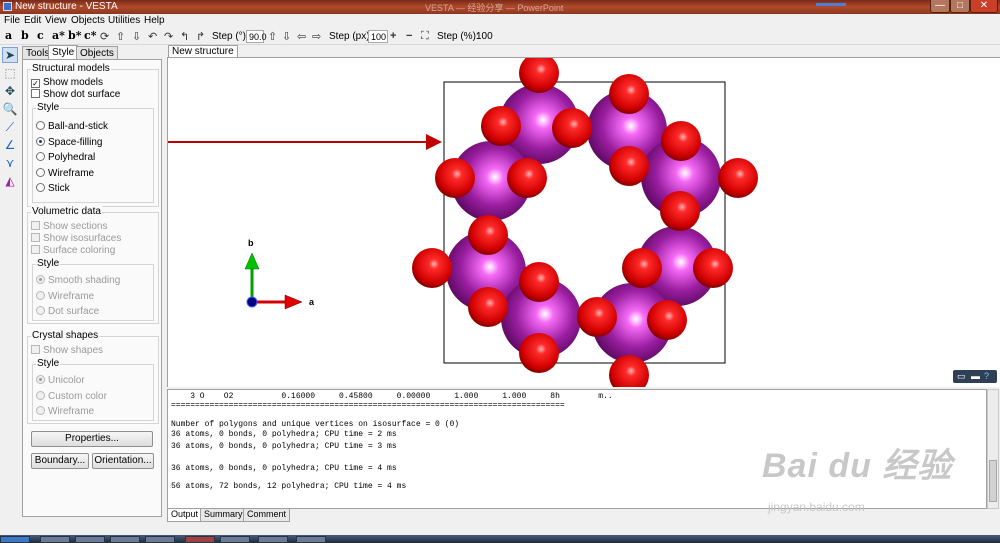 This screenshot has width=1000, height=543. Describe the element at coordinates (409, 36) in the screenshot. I see `minus-icon: −` at that location.